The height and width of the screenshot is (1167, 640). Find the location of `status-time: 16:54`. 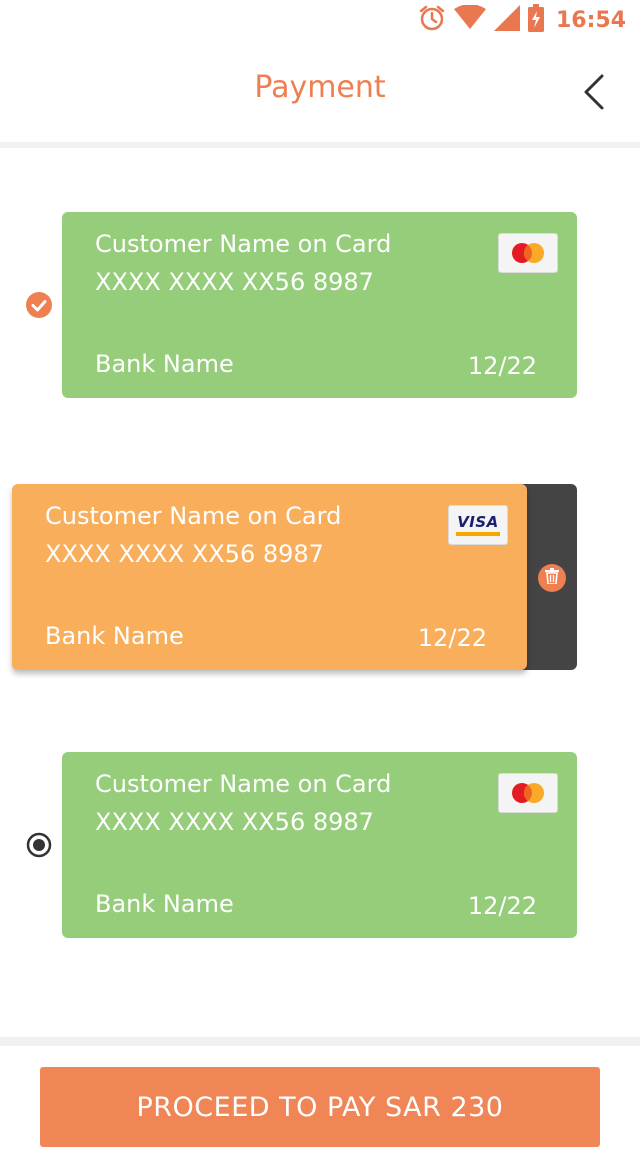

status-time: 16:54 is located at coordinates (590, 20).